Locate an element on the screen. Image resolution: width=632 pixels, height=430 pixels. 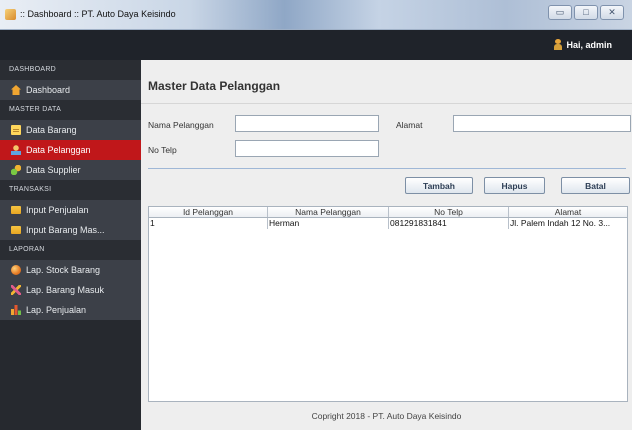
sidebar-item-data-pelanggan: Data Pelanggan is located at coordinates (70, 150).